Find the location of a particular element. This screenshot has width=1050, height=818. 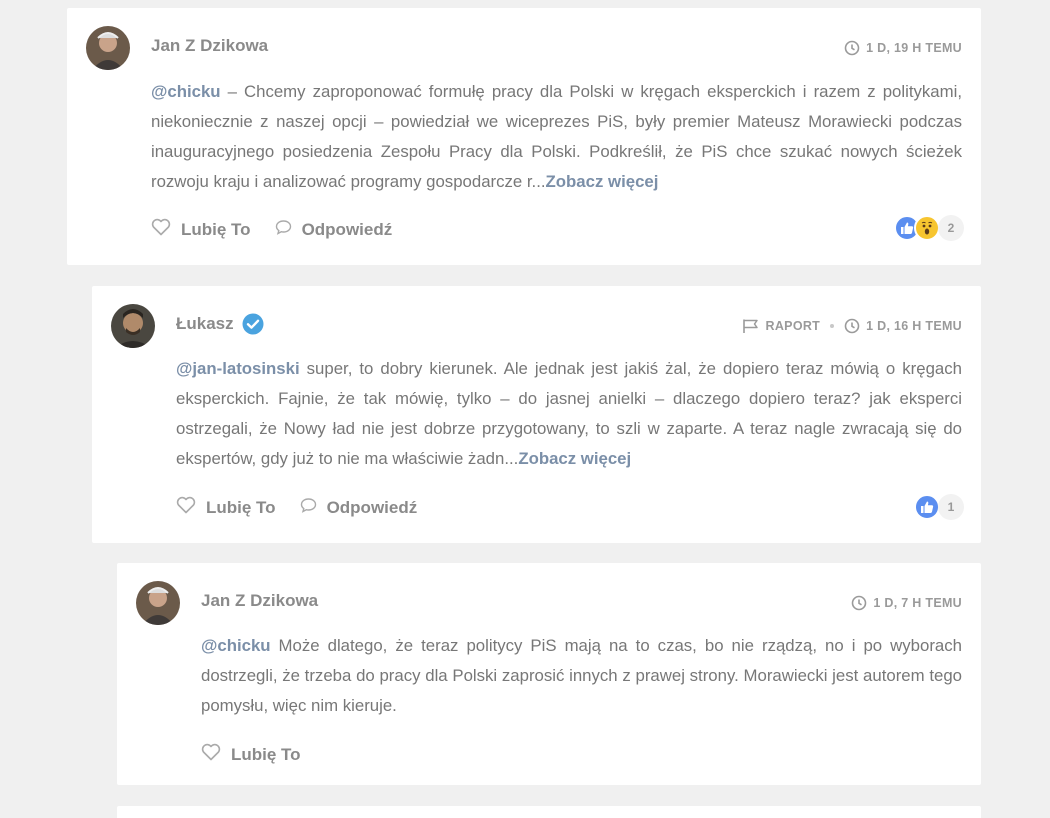

comment-author: Łukasz is located at coordinates (220, 324).